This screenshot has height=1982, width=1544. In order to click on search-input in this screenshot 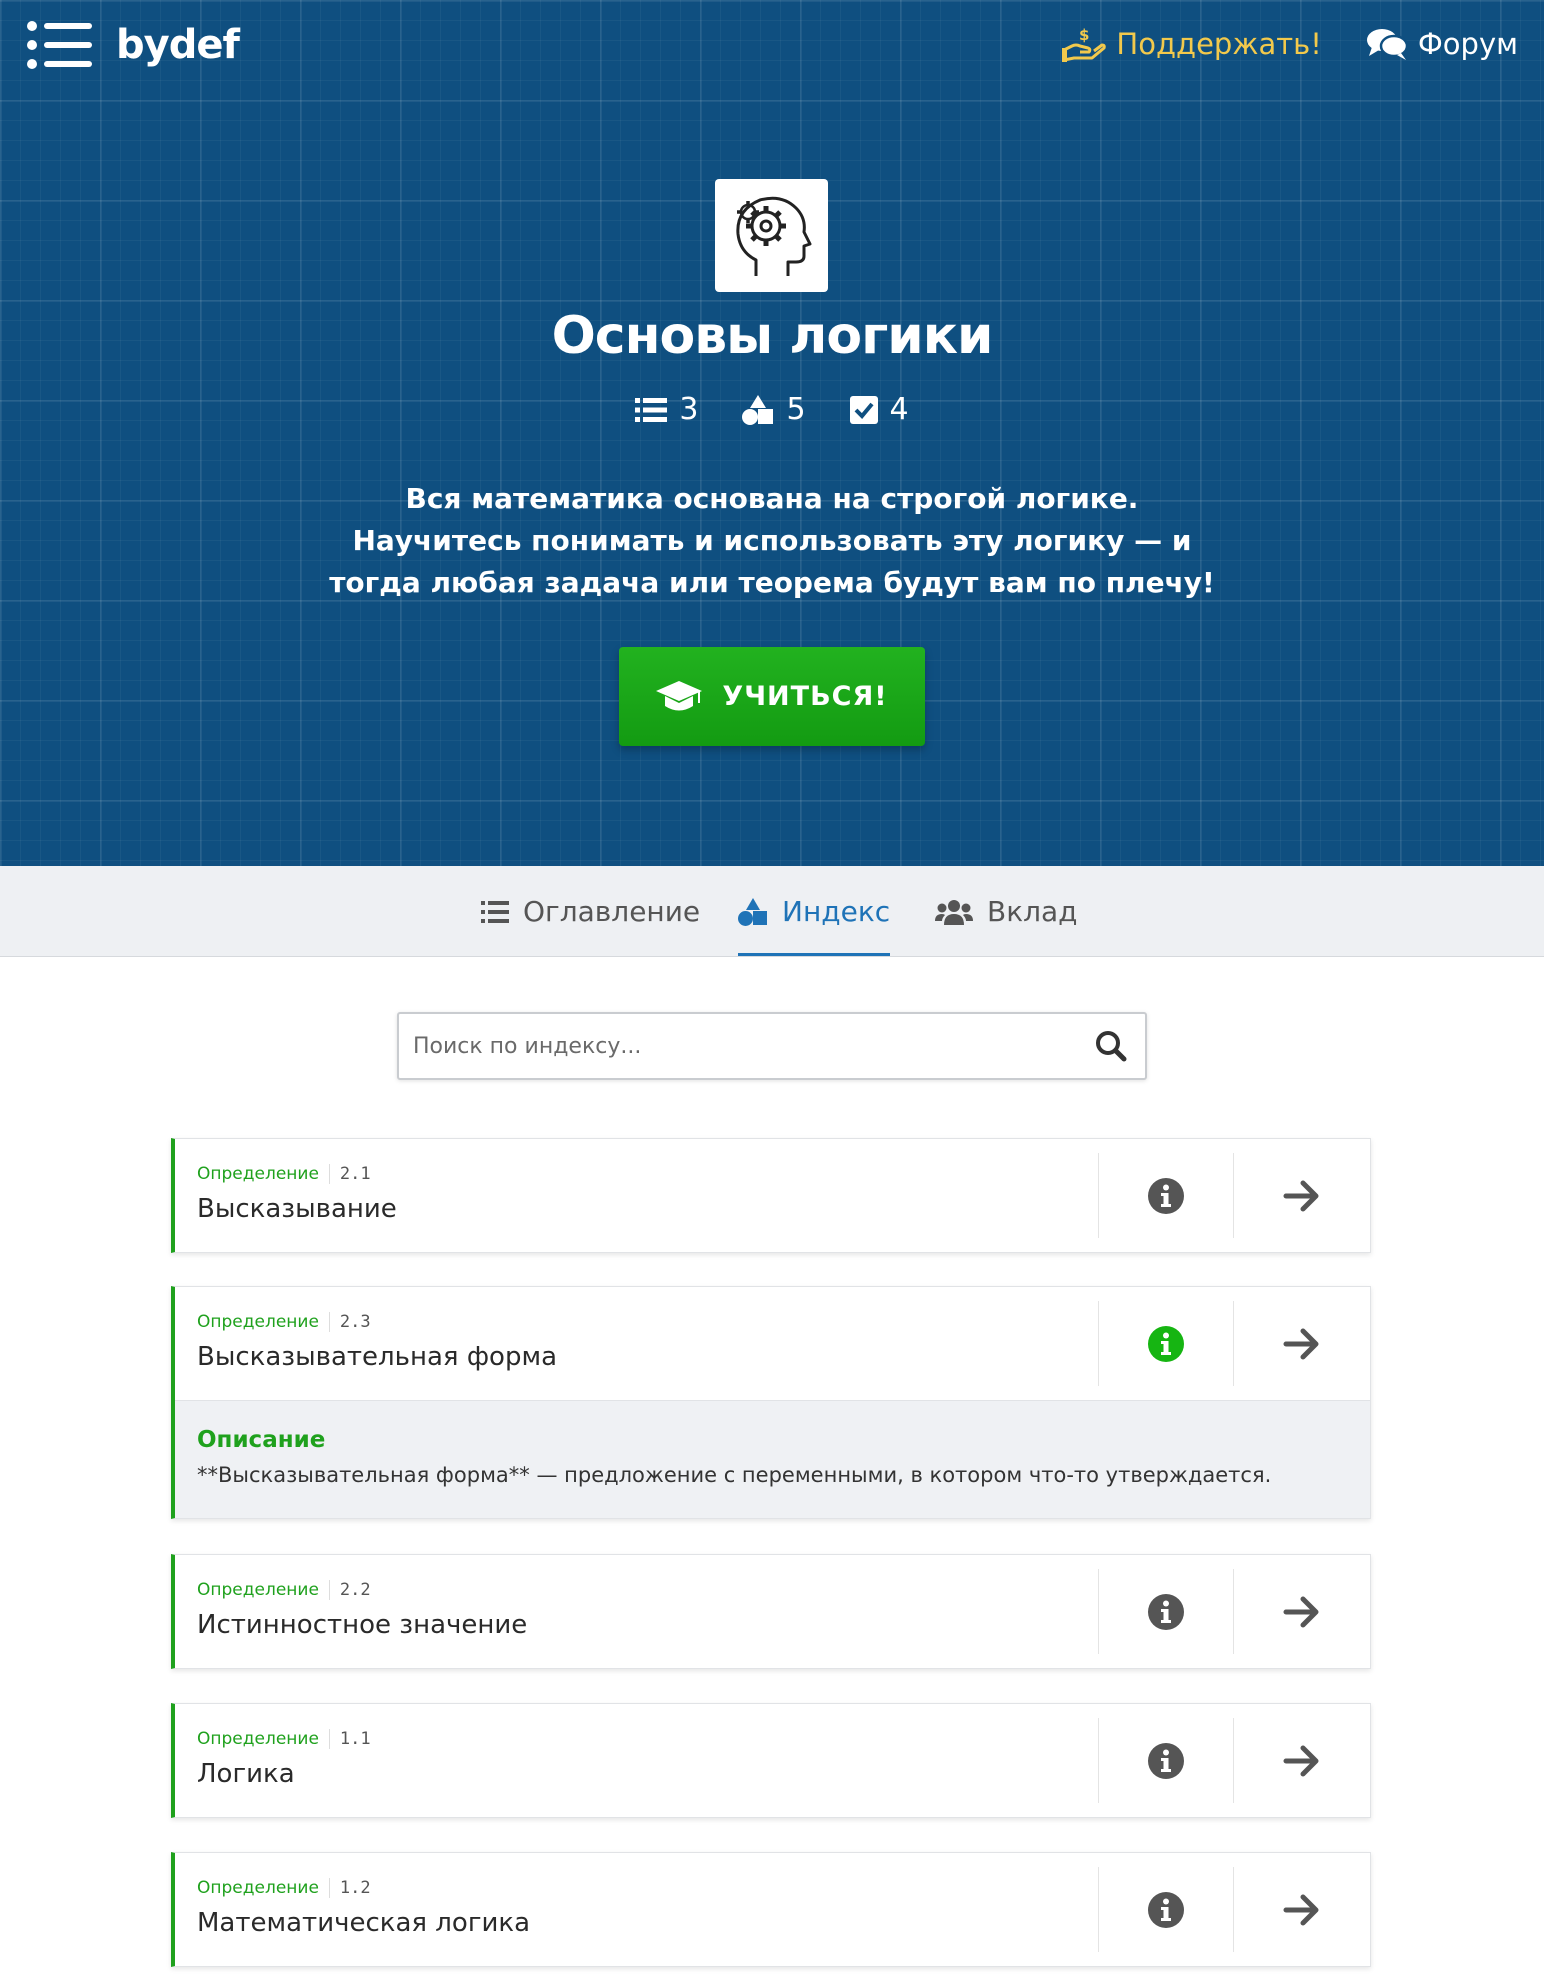, I will do `click(743, 1046)`.